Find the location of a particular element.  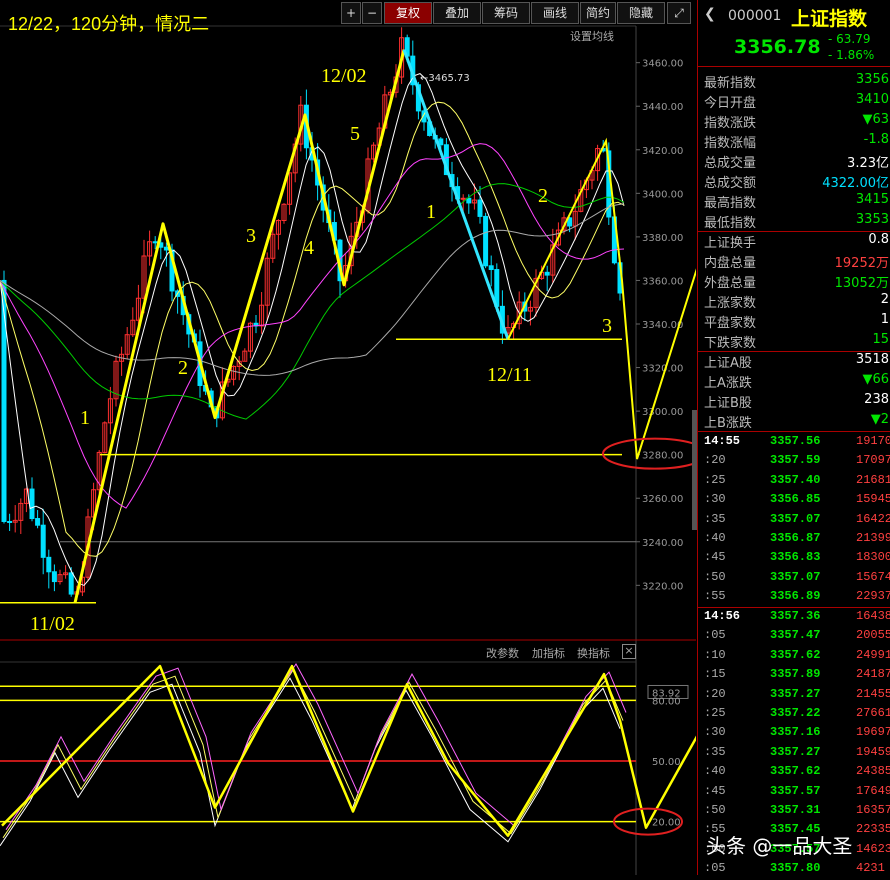

stat-row: 今日开盘 3410 is located at coordinates (794, 102).